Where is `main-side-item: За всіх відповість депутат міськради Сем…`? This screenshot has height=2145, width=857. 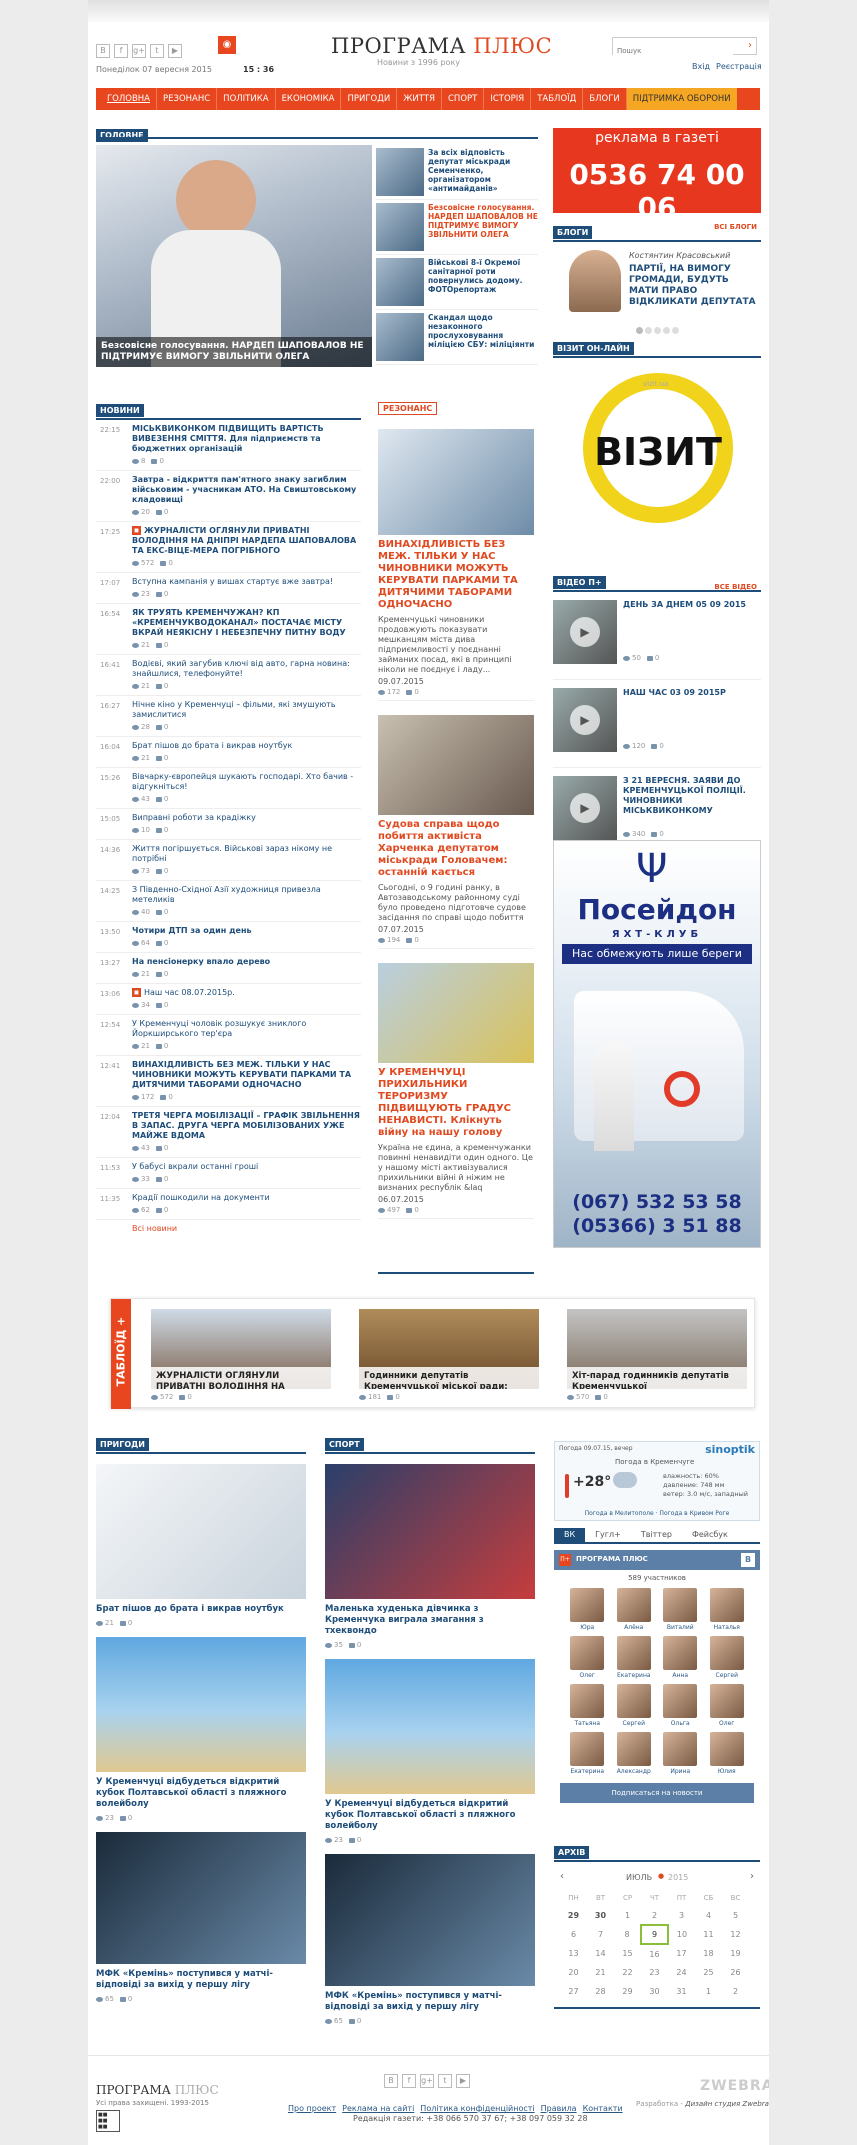
main-side-item: За всіх відповість депутат міськради Сем… is located at coordinates (457, 172).